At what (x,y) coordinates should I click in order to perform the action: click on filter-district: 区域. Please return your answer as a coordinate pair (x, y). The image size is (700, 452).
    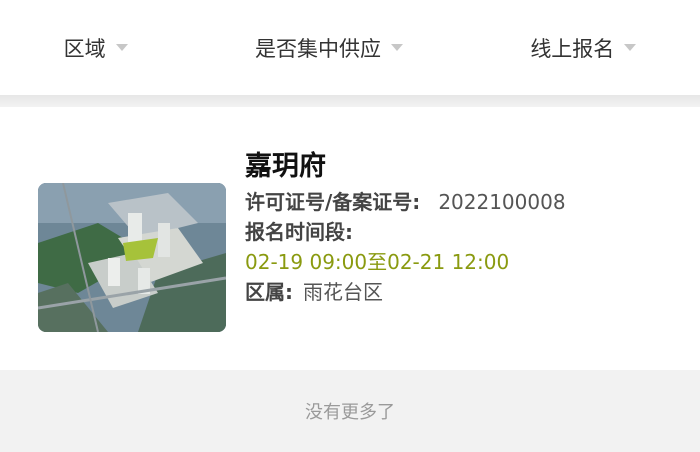
    Looking at the image, I should click on (96, 48).